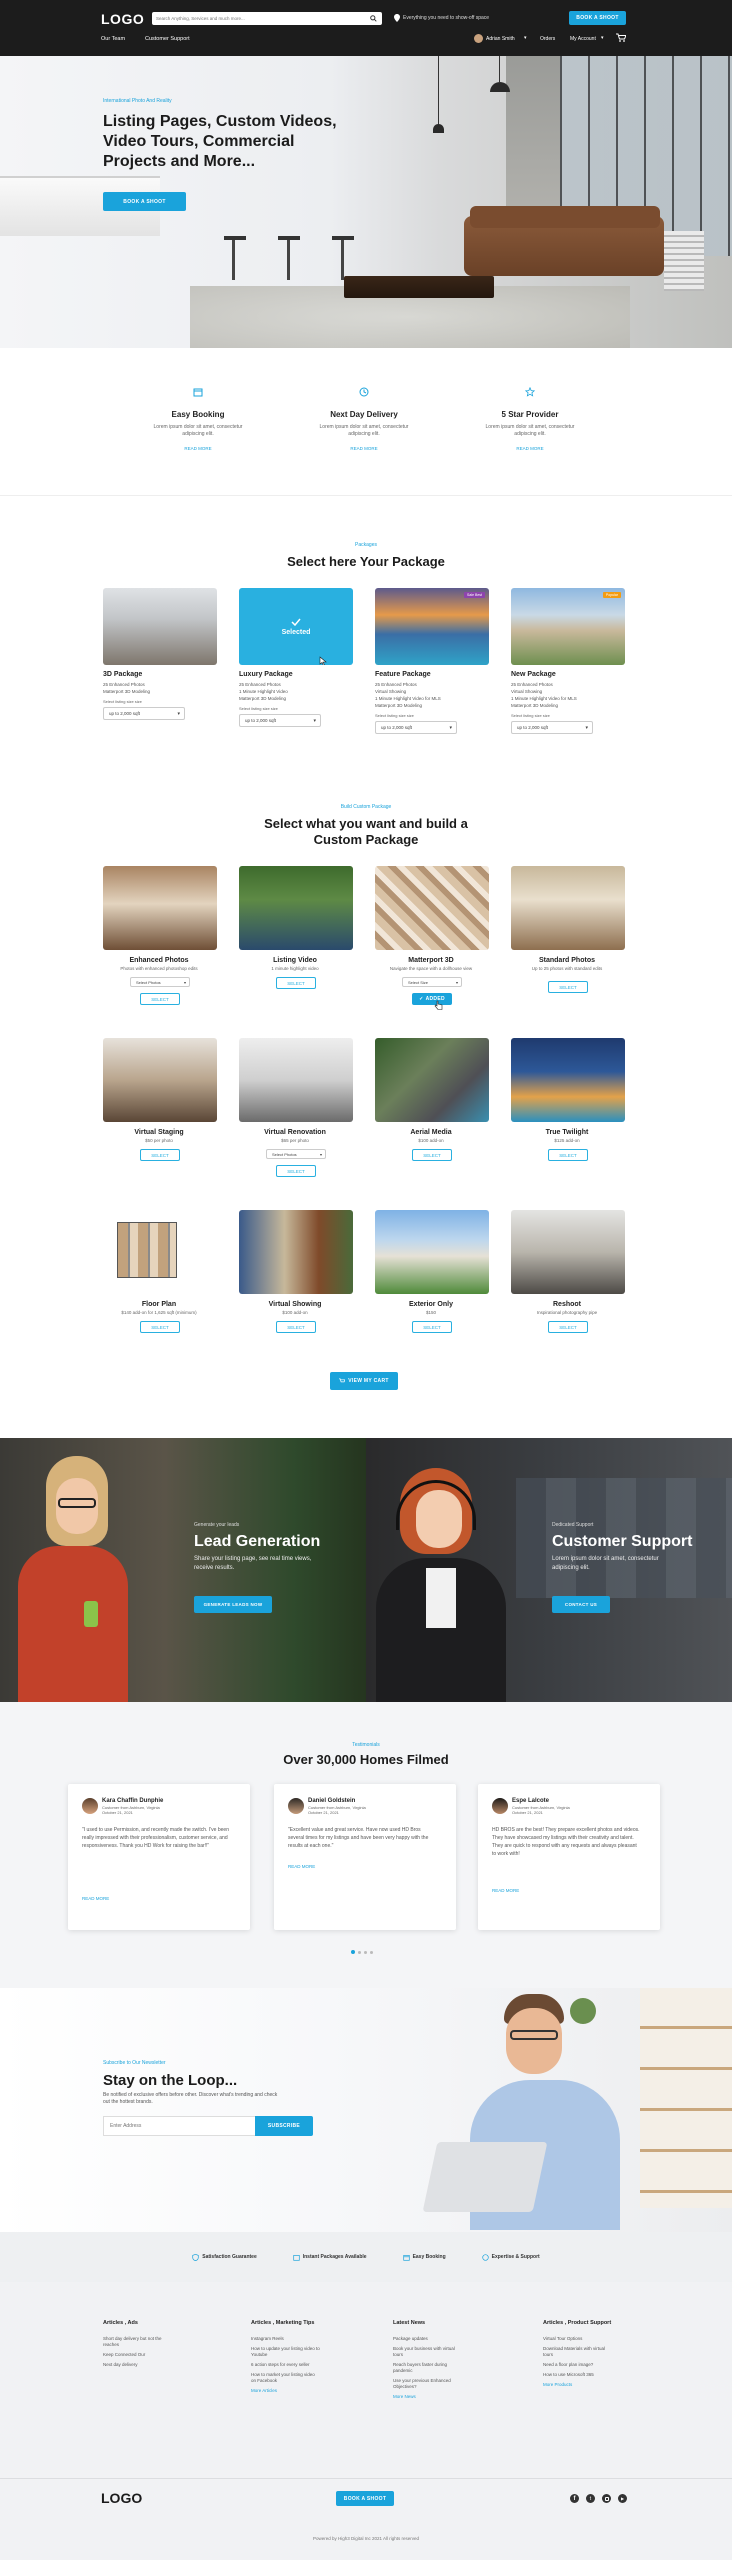 The height and width of the screenshot is (2560, 732). What do you see at coordinates (603, 2375) in the screenshot?
I see `footer-link: How to use Microsoft 365` at bounding box center [603, 2375].